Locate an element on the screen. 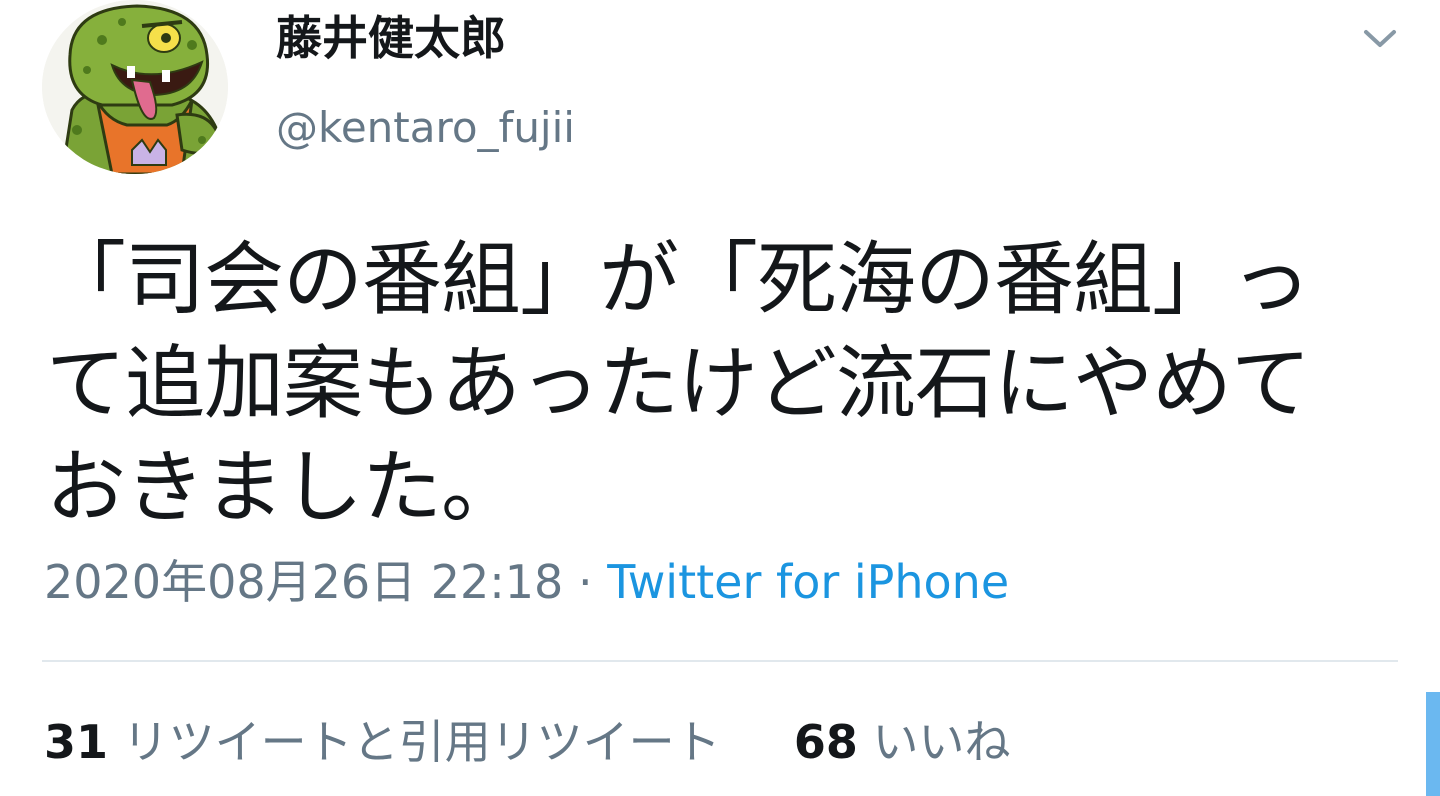 This screenshot has height=796, width=1440. avatar is located at coordinates (135, 87).